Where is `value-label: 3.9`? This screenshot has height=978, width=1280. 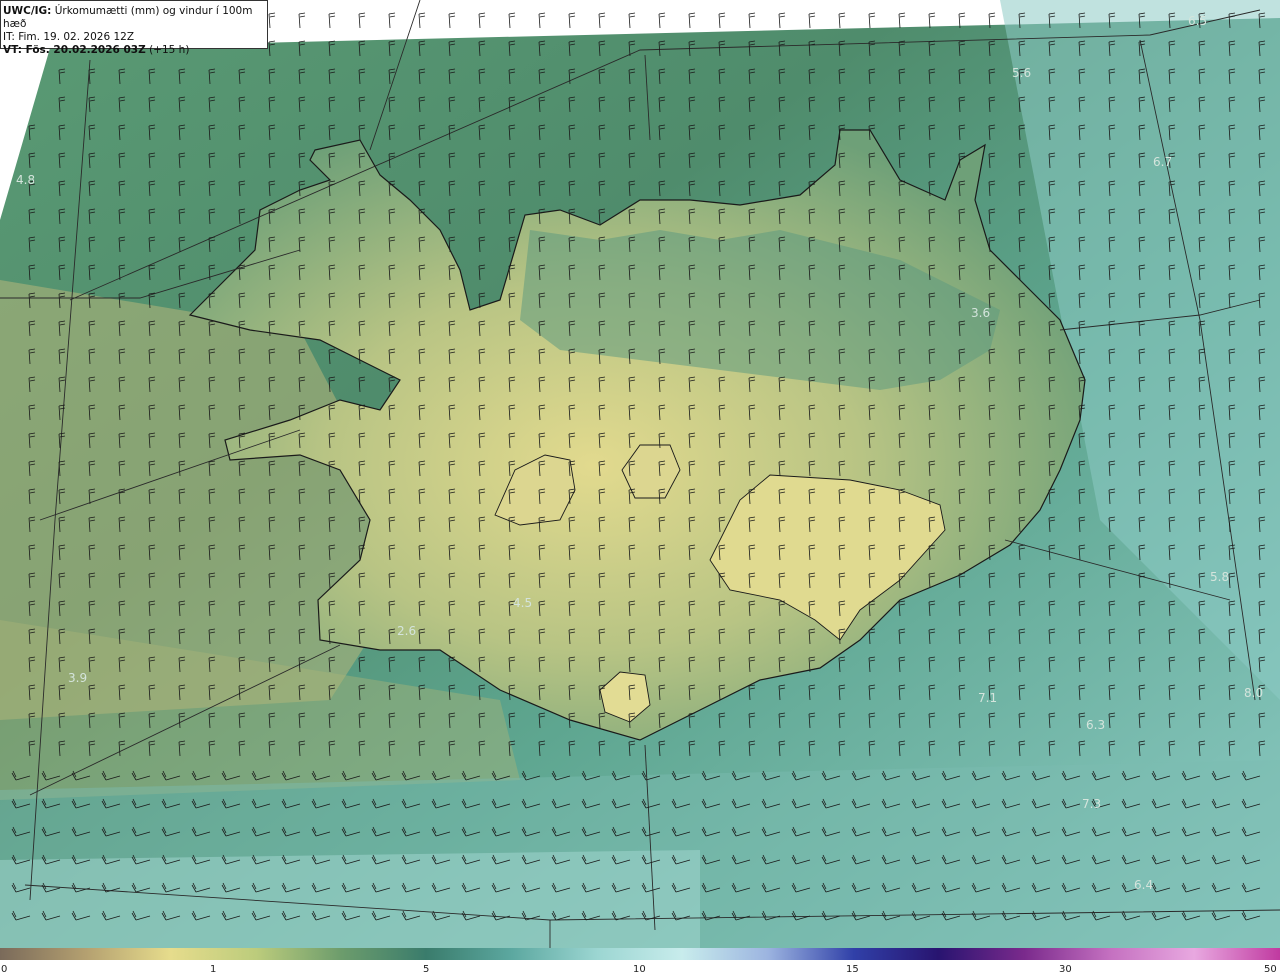 value-label: 3.9 is located at coordinates (78, 678).